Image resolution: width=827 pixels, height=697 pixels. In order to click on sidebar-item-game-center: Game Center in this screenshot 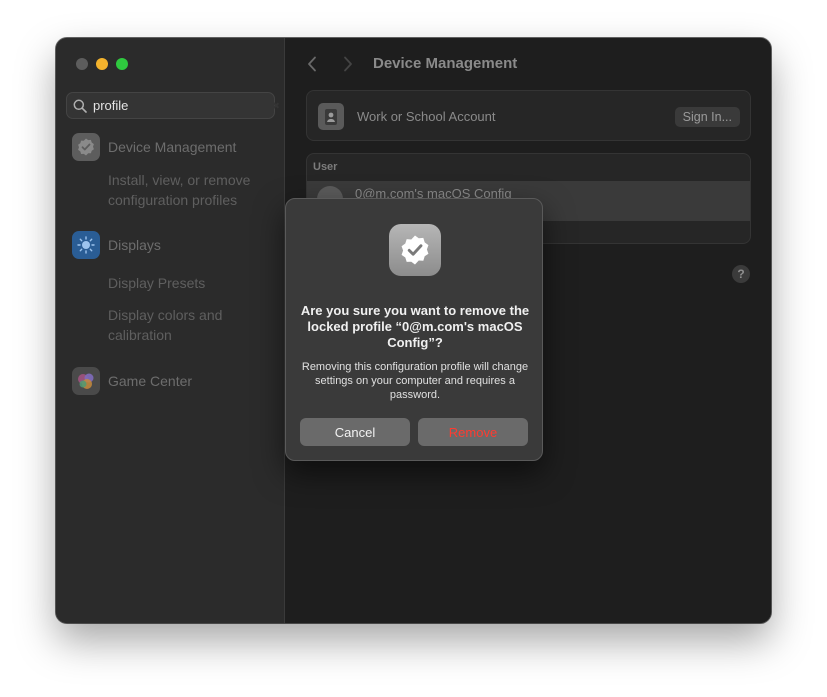, I will do `click(132, 381)`.